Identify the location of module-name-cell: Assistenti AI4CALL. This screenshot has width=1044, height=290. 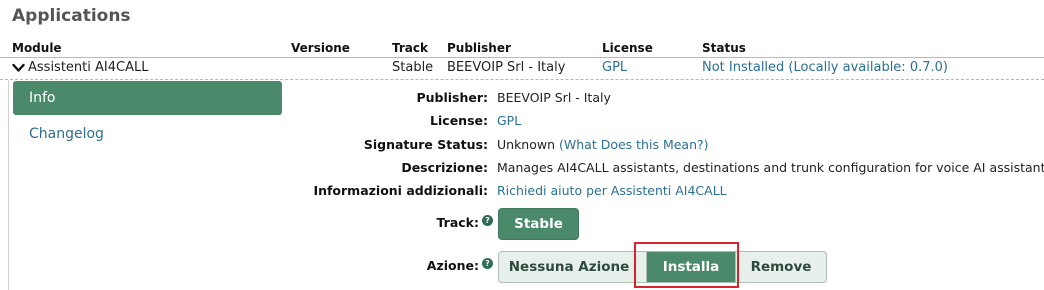
(80, 67).